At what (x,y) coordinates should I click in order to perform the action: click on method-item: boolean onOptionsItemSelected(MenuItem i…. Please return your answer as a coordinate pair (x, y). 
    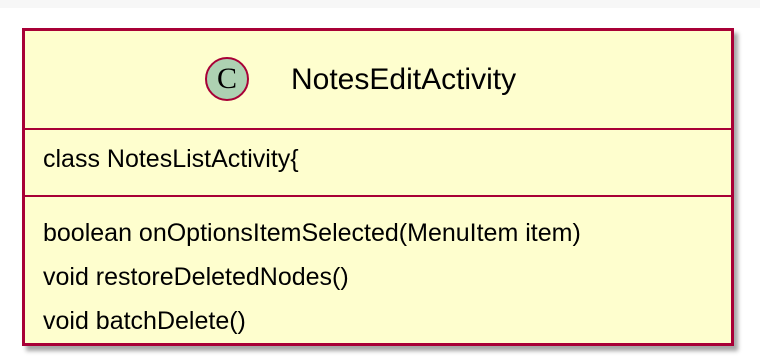
    Looking at the image, I should click on (312, 233).